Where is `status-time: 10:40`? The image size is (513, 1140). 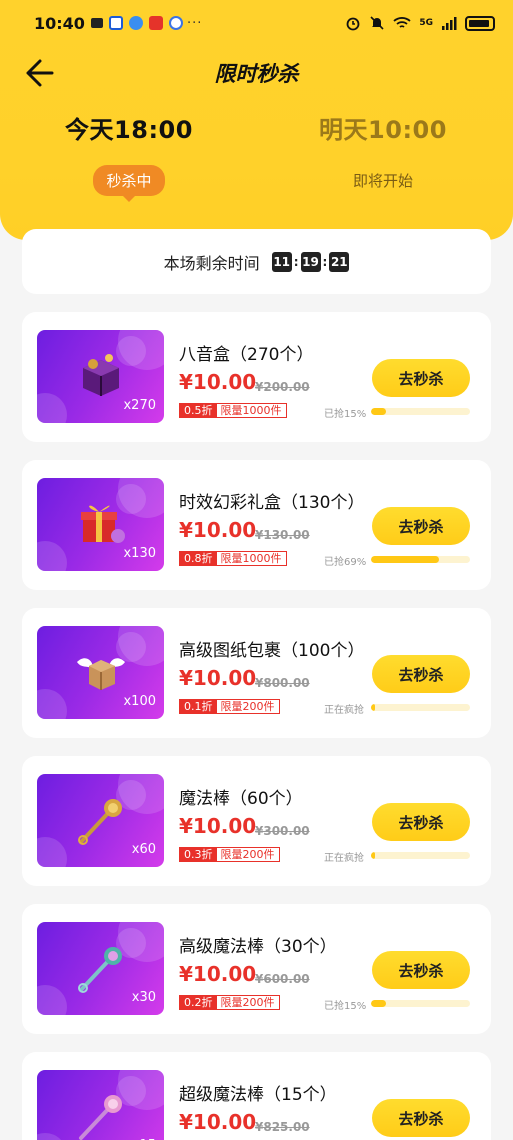
status-time: 10:40 is located at coordinates (59, 23).